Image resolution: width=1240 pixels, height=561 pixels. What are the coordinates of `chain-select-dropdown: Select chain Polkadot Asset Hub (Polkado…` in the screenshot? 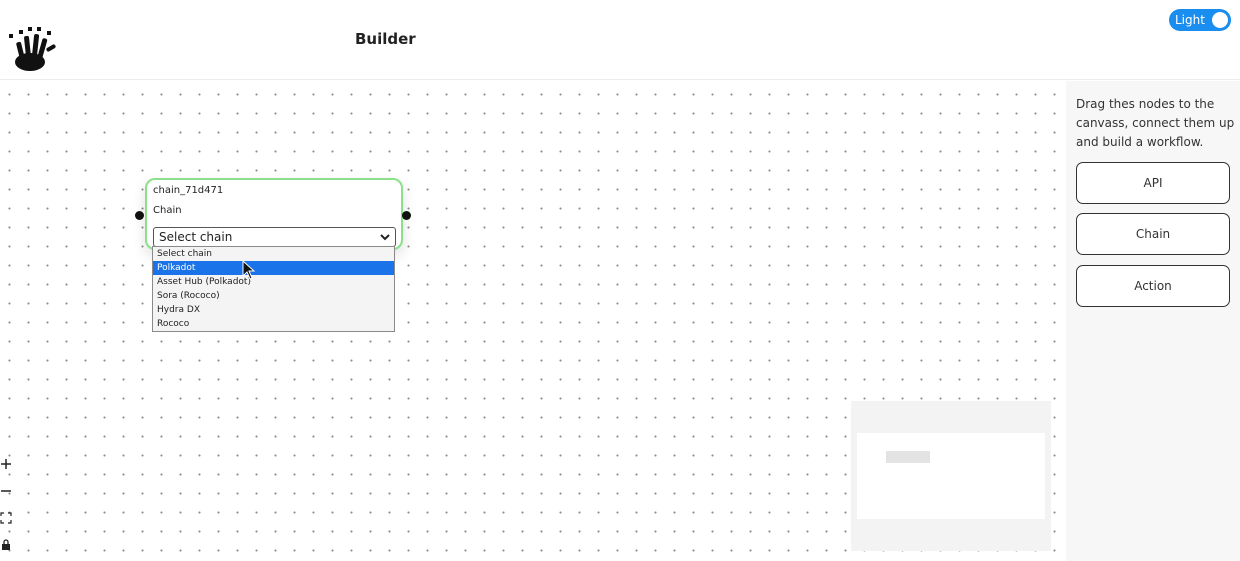 It's located at (273, 289).